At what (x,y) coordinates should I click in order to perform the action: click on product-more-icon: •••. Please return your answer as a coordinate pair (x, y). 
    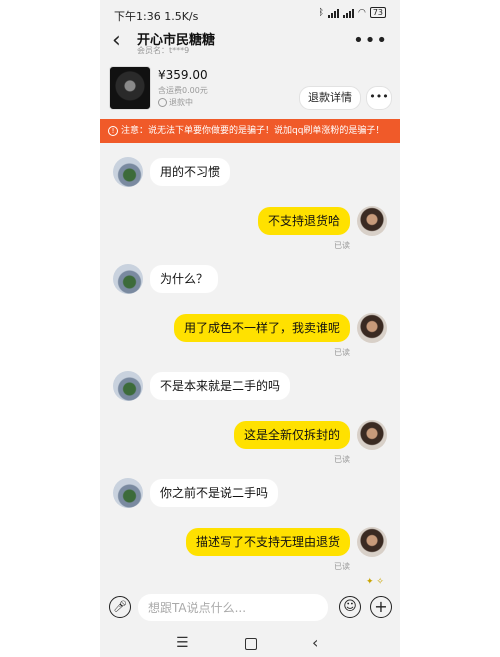
    Looking at the image, I should click on (379, 98).